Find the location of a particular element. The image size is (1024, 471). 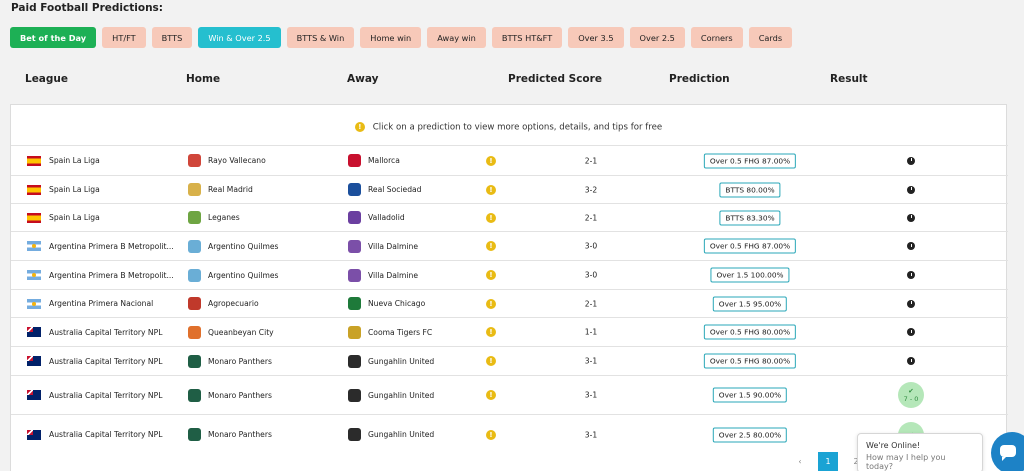

tab-away-win: Away win is located at coordinates (456, 37).